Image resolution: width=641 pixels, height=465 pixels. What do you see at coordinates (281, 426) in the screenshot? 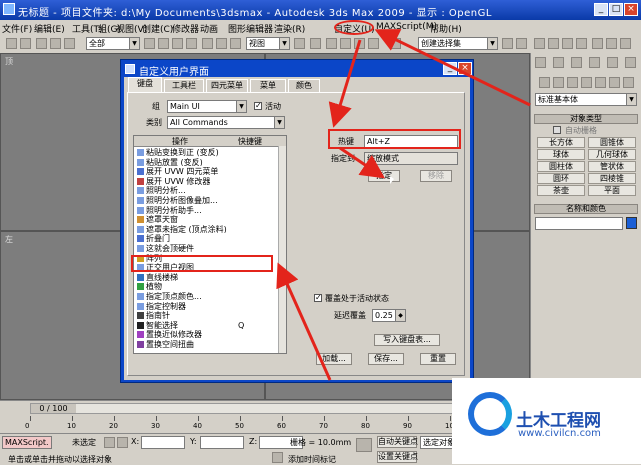
I see `timeline-tick-label: 60` at bounding box center [281, 426].